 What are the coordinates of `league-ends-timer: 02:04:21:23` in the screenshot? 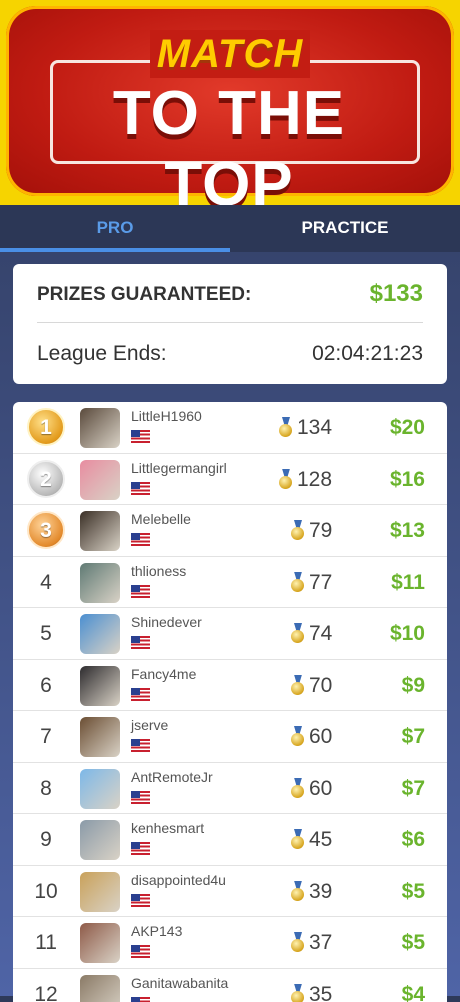 It's located at (367, 354).